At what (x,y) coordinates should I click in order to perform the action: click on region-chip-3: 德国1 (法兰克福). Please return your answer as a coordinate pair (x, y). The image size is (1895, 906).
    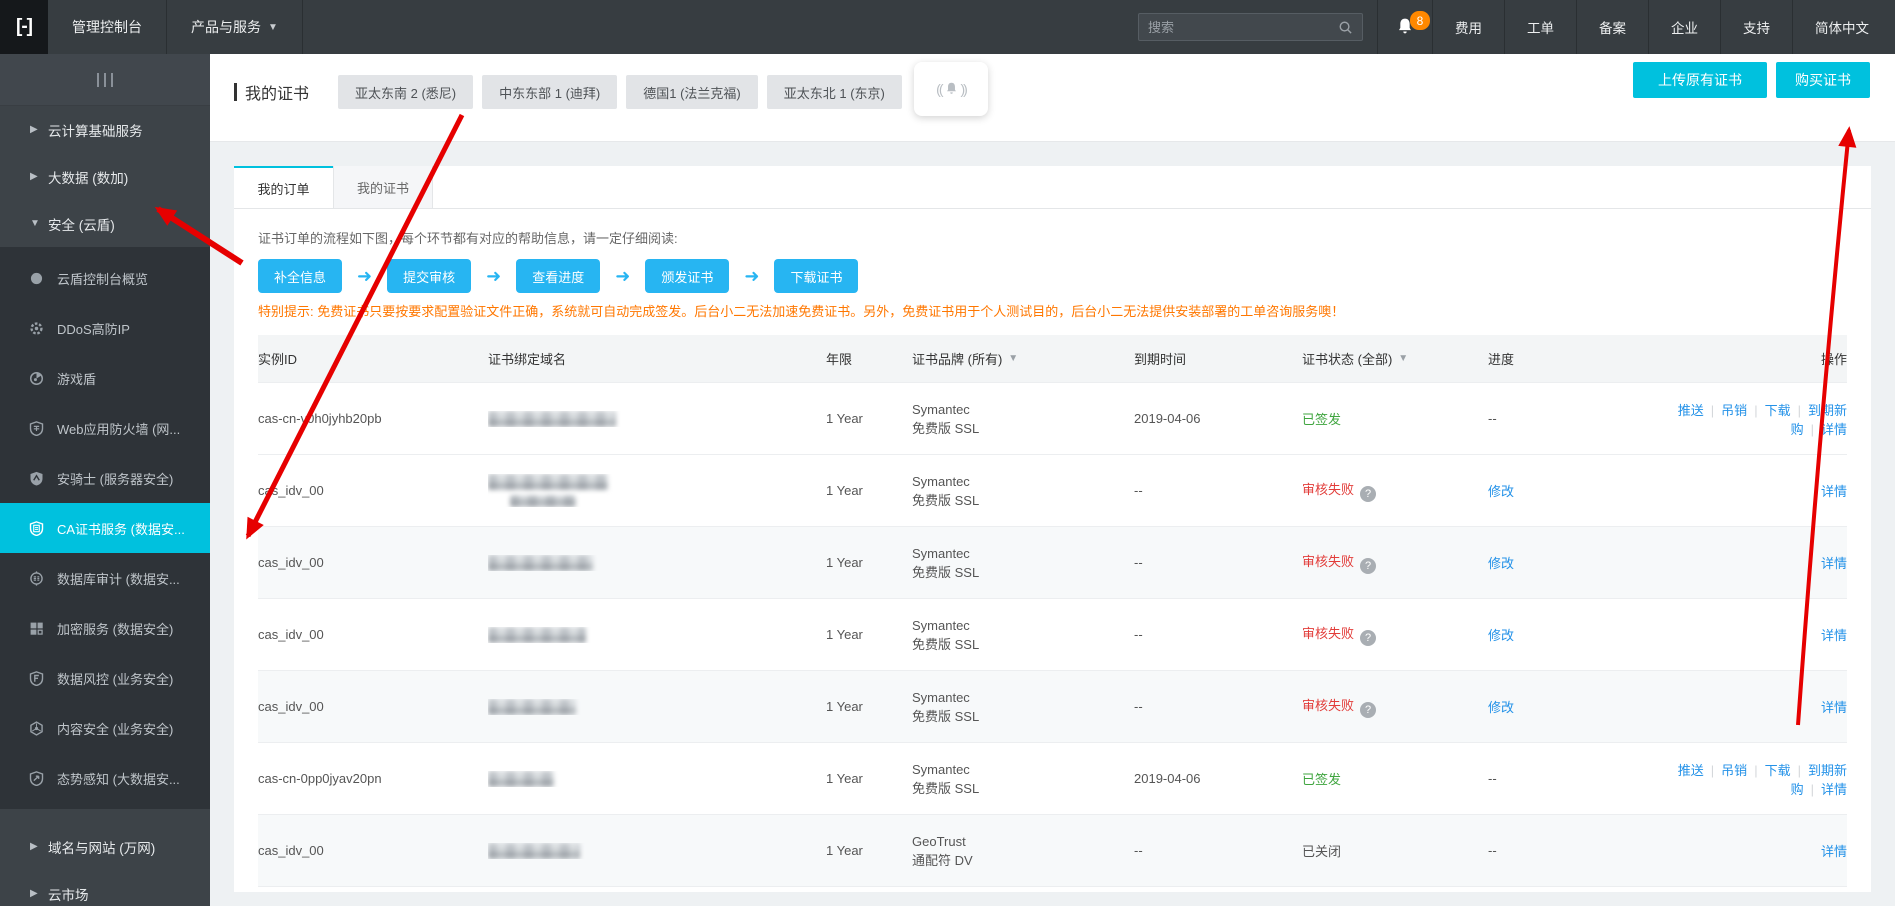
    Looking at the image, I should click on (692, 92).